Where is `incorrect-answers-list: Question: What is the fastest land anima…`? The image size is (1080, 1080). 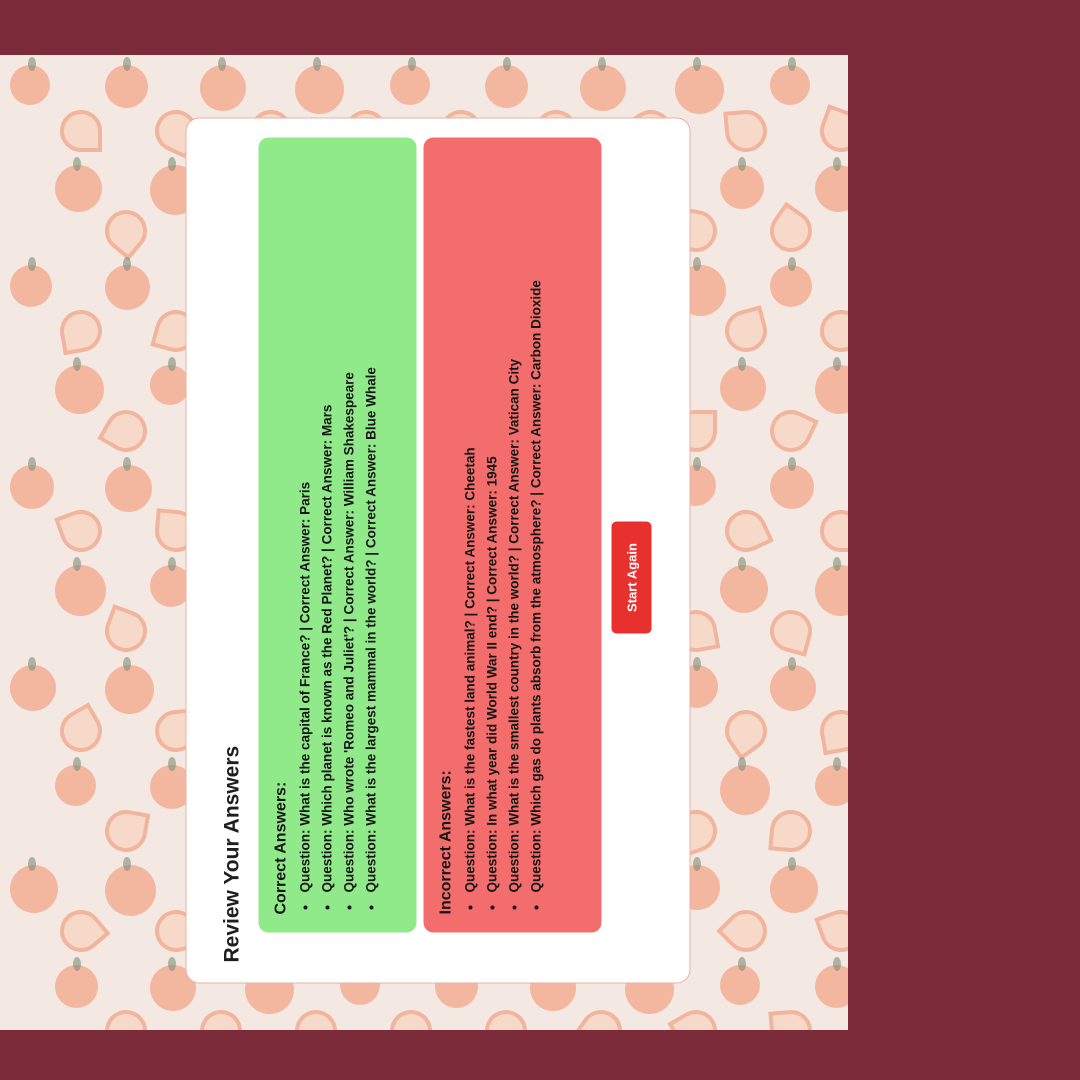
incorrect-answers-list: Question: What is the fastest land anima… is located at coordinates (503, 537).